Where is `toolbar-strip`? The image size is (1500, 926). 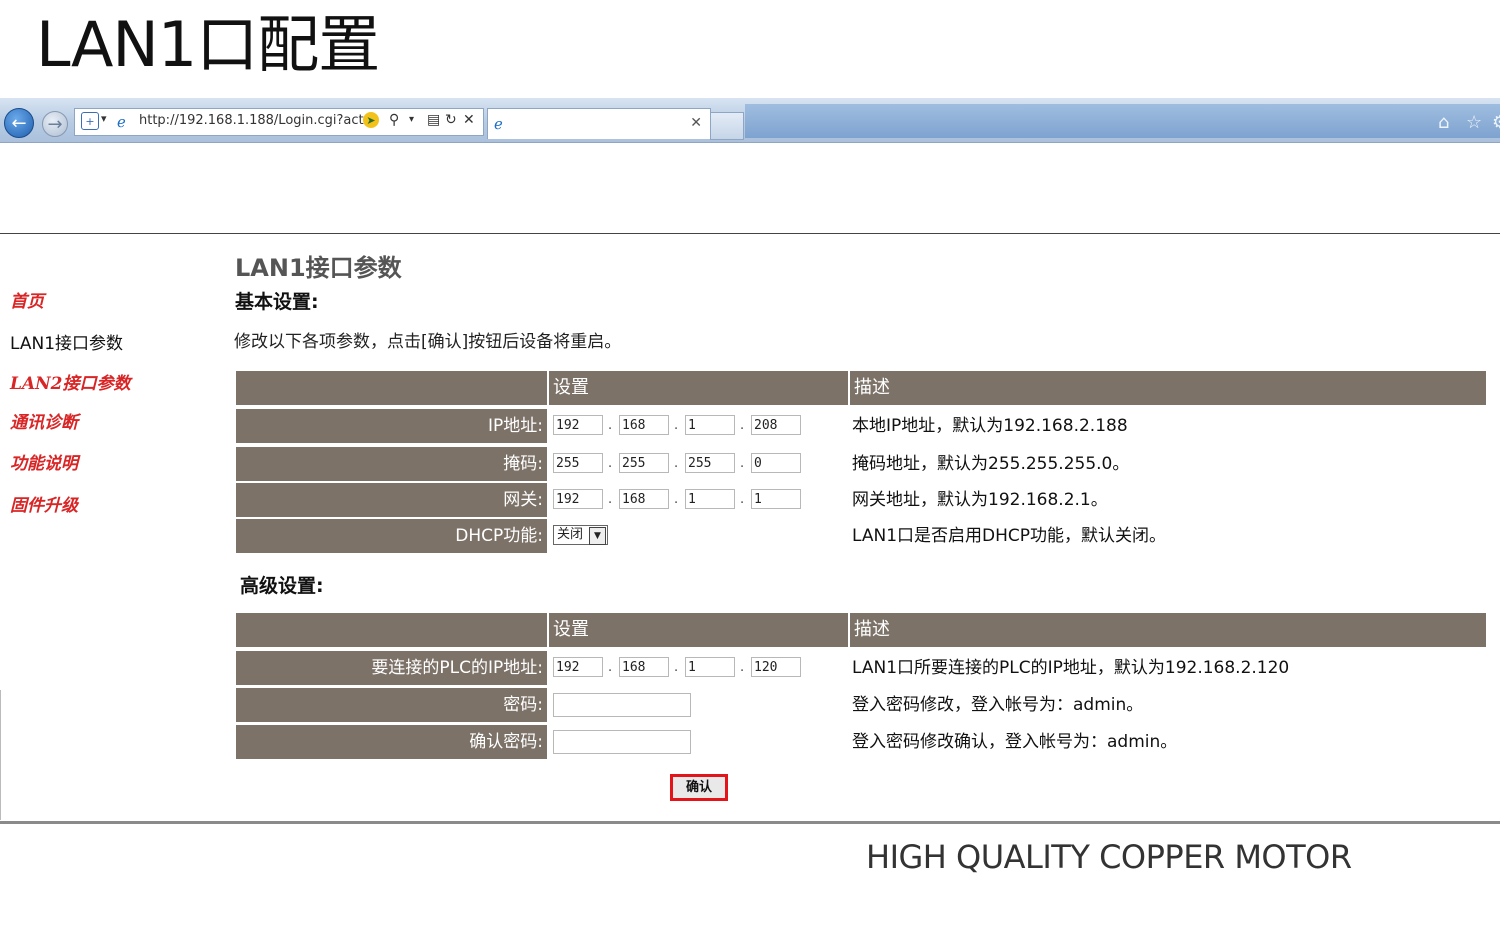
toolbar-strip is located at coordinates (1122, 121).